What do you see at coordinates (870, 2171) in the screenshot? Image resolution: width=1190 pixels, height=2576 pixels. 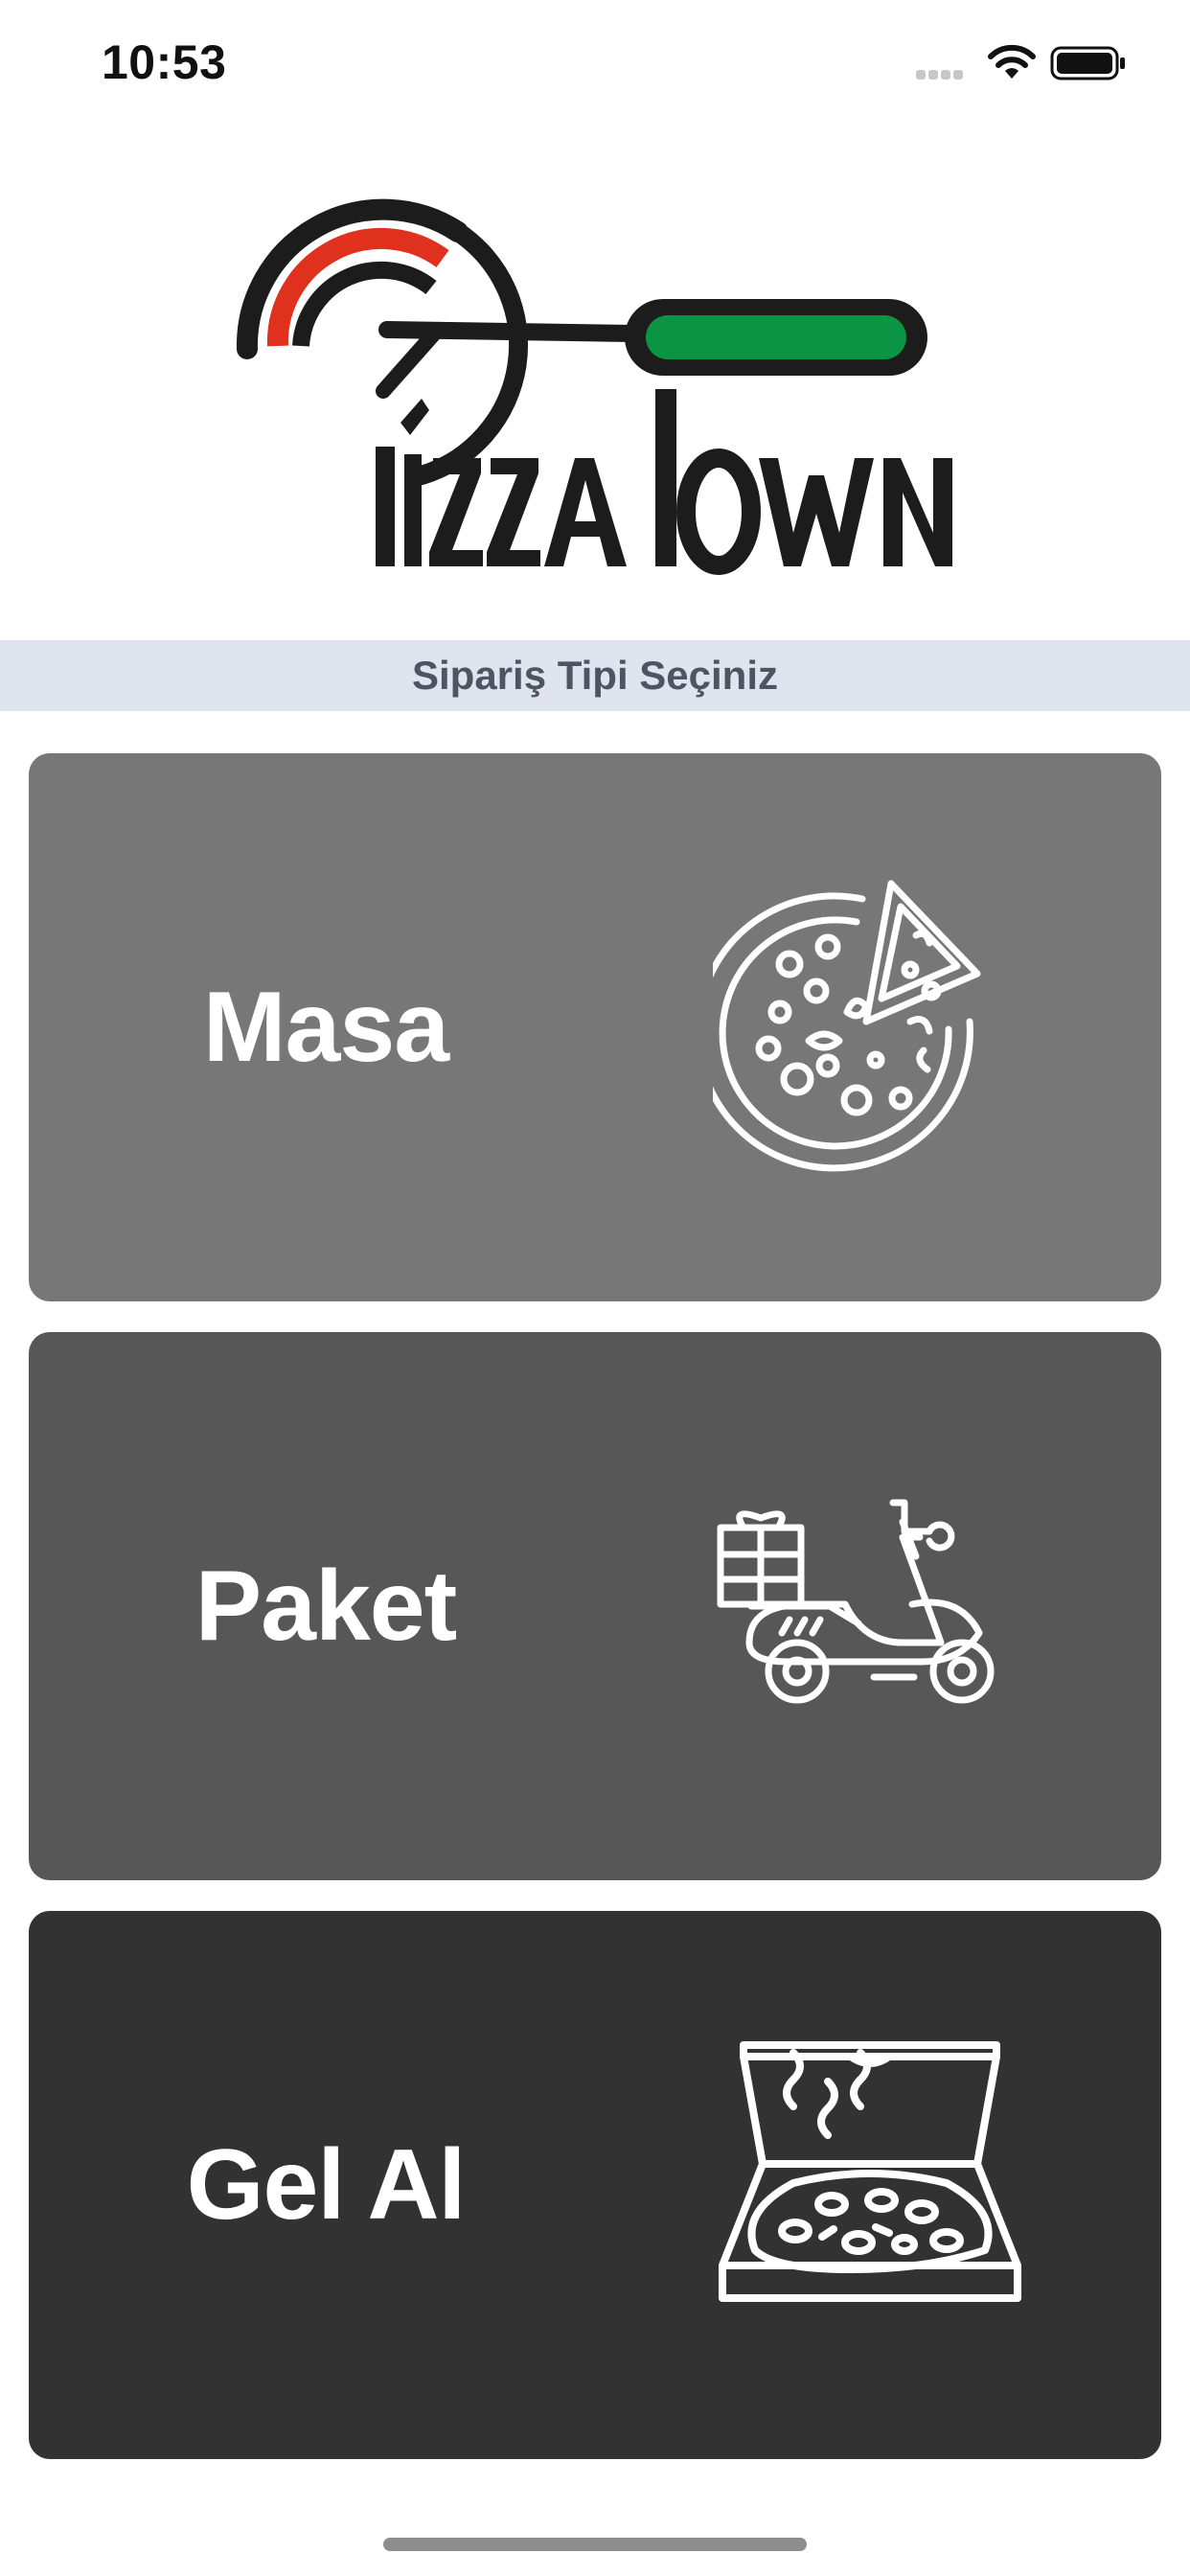 I see `pizza-box-icon` at bounding box center [870, 2171].